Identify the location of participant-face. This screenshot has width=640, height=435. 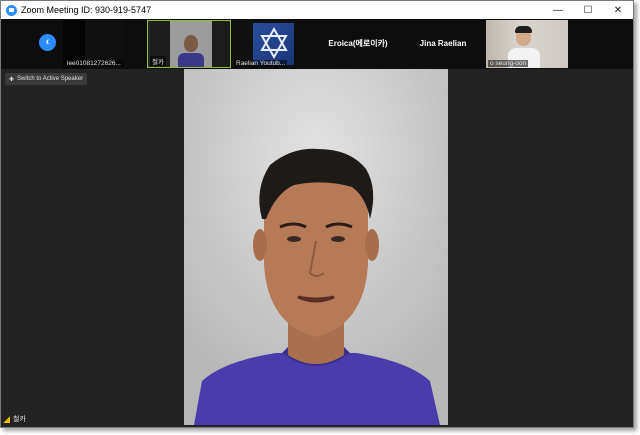
(191, 43).